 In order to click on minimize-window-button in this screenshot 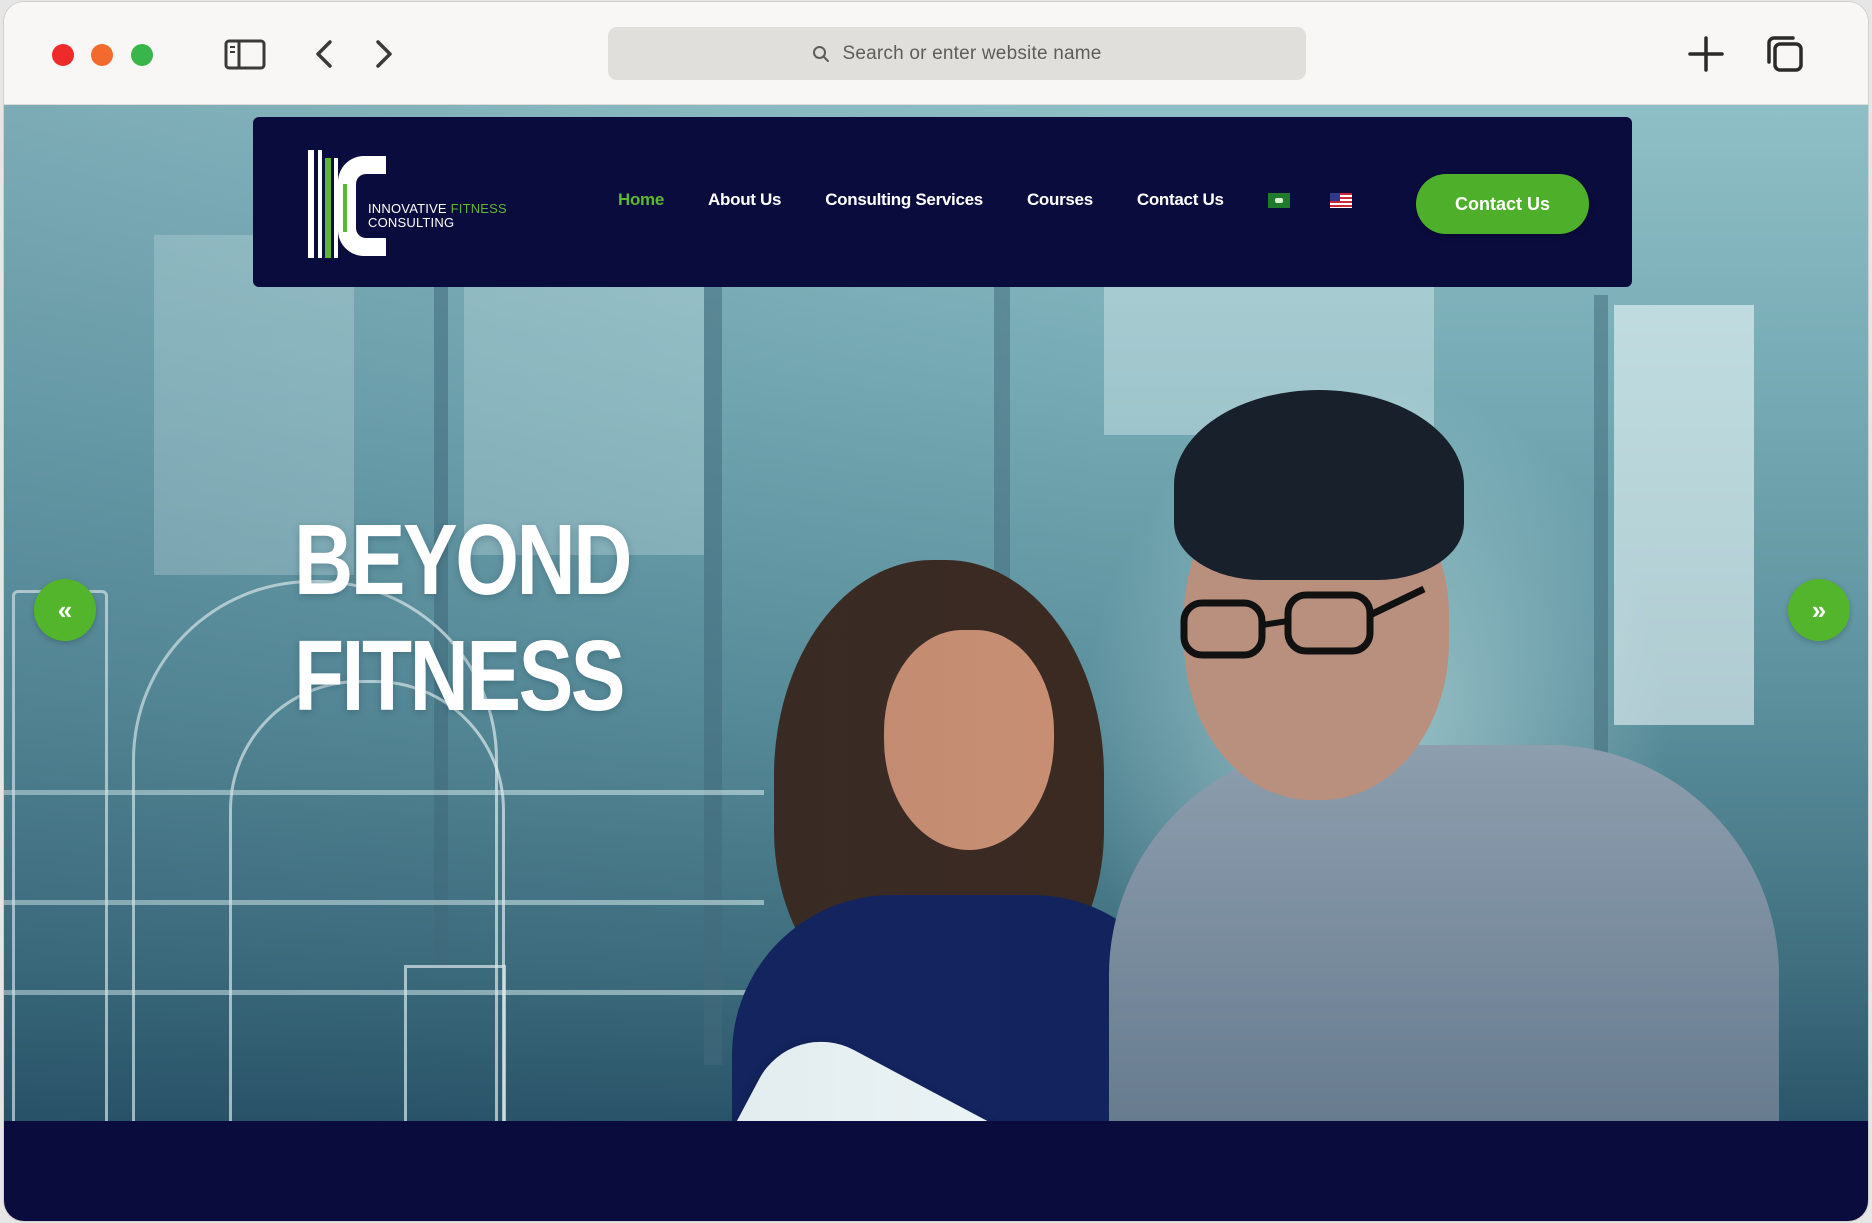, I will do `click(102, 55)`.